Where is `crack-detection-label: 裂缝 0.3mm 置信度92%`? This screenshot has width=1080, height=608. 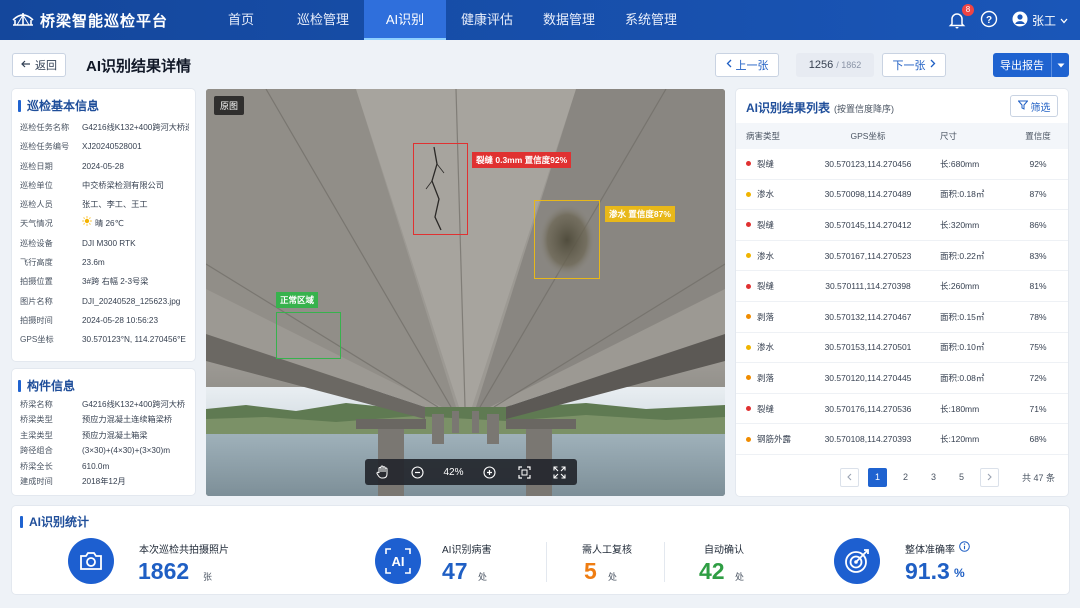 crack-detection-label: 裂缝 0.3mm 置信度92% is located at coordinates (522, 160).